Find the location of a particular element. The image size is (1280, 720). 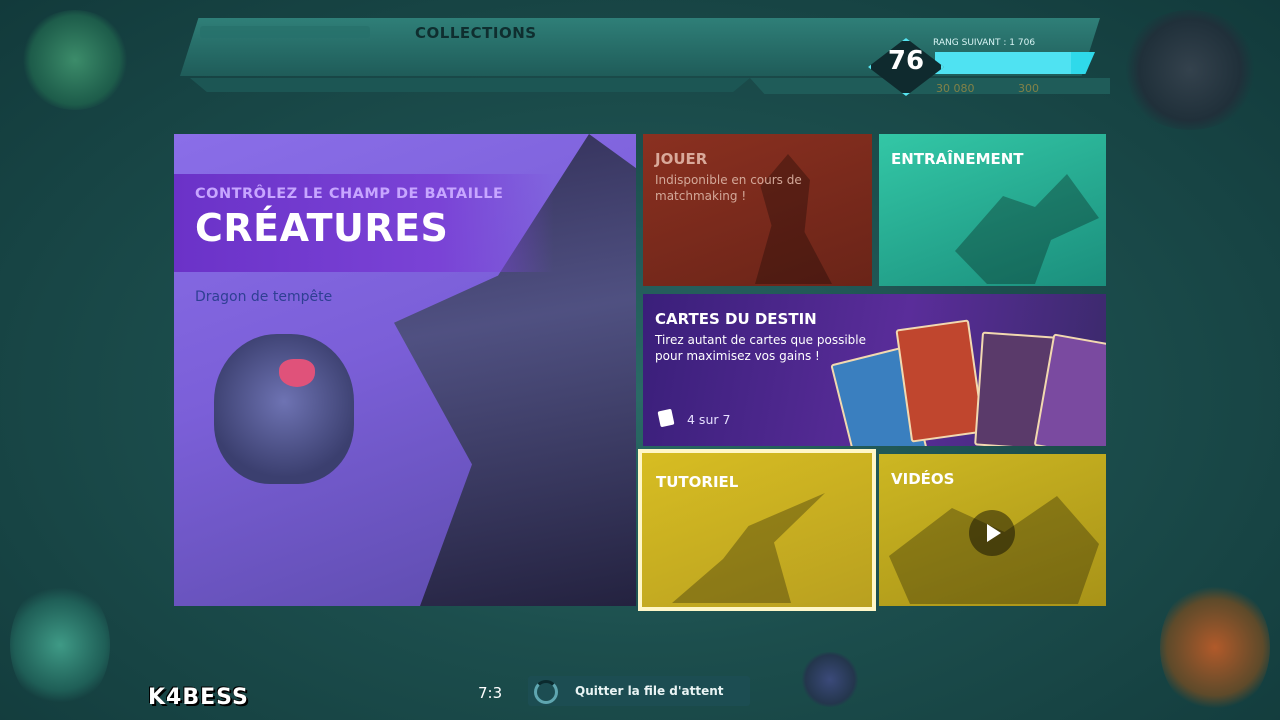

currency-row: 30 080 300 is located at coordinates (1007, 88).